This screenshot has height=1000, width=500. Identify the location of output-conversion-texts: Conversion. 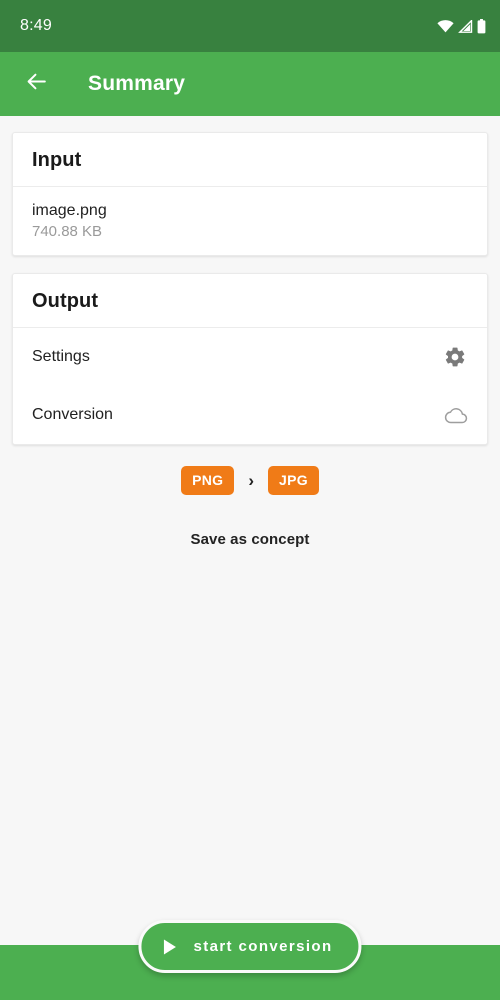
(72, 415).